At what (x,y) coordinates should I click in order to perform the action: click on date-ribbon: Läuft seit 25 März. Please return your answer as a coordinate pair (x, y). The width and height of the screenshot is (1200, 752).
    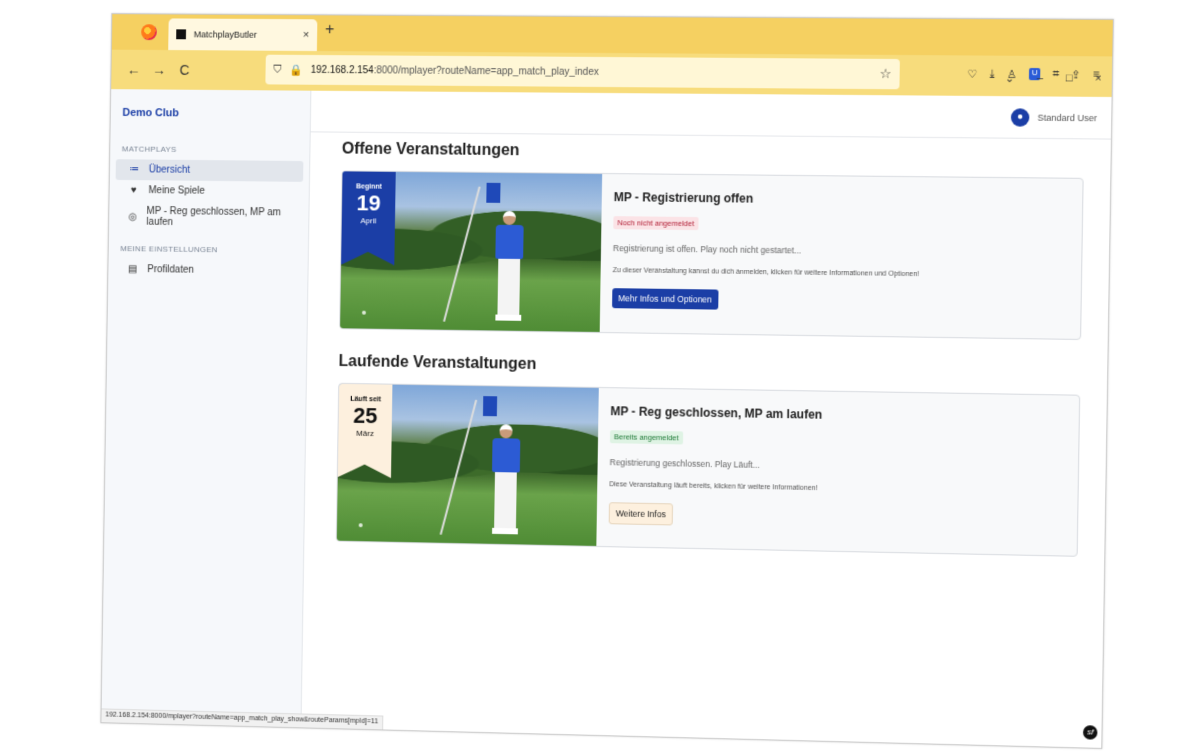
    Looking at the image, I should click on (365, 431).